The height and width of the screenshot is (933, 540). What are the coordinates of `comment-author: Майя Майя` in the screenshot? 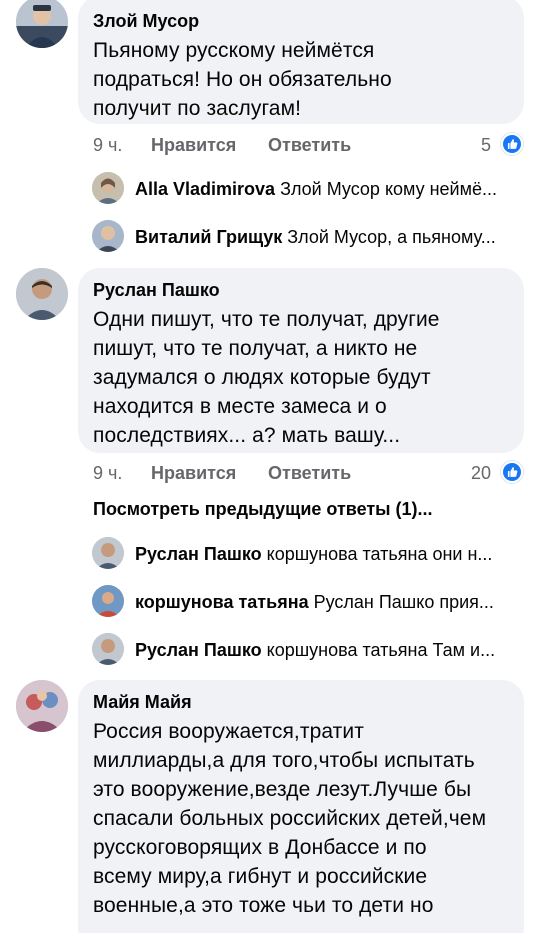 It's located at (300, 702).